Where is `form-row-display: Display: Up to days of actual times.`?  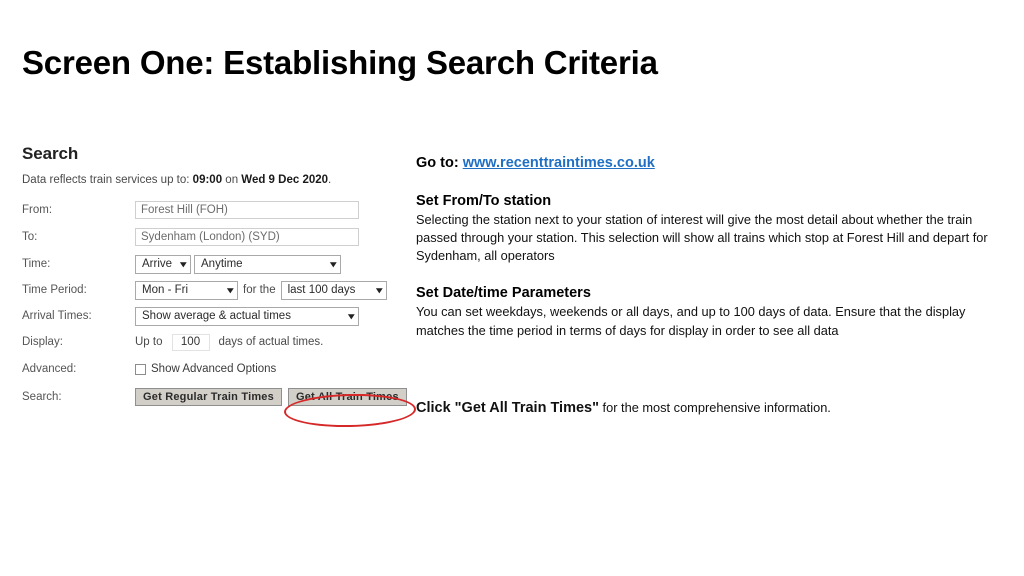 form-row-display: Display: Up to days of actual times. is located at coordinates (217, 342).